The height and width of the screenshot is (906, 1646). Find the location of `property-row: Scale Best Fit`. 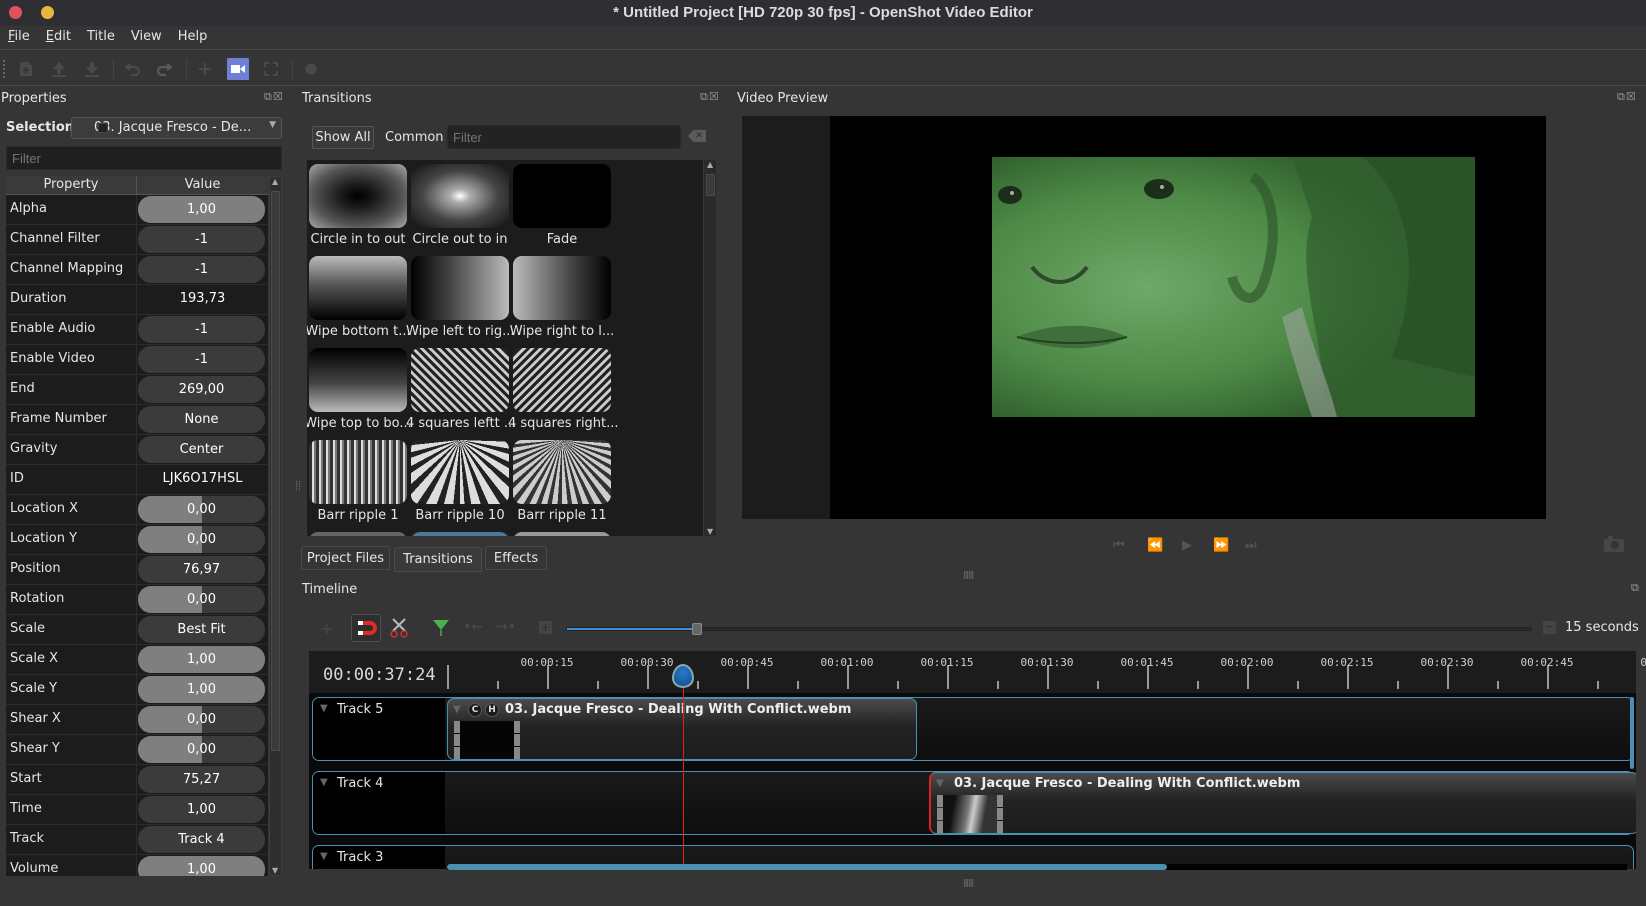

property-row: Scale Best Fit is located at coordinates (137, 630).